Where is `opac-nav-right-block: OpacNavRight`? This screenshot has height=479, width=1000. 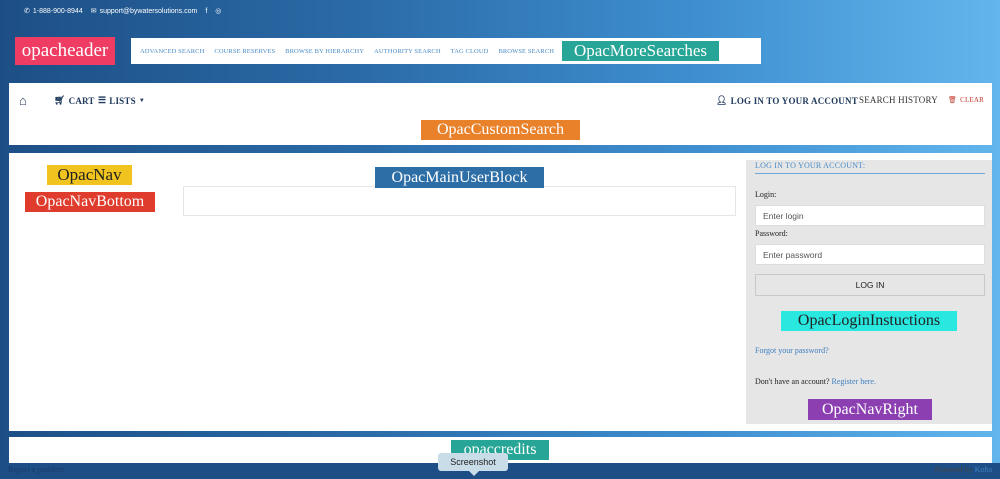
opac-nav-right-block: OpacNavRight is located at coordinates (870, 409).